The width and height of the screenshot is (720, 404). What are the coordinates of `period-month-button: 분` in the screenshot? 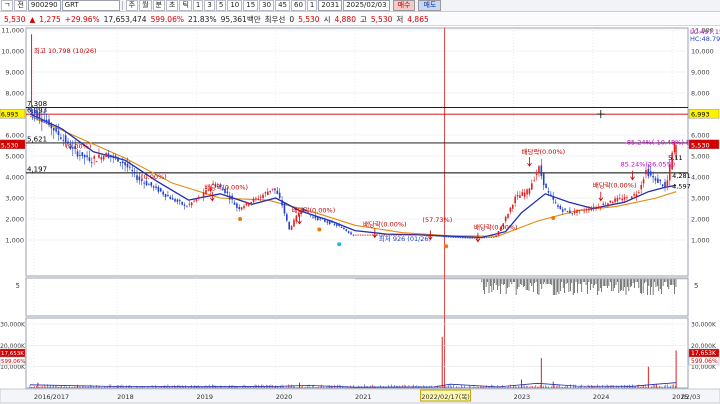 It's located at (158, 5).